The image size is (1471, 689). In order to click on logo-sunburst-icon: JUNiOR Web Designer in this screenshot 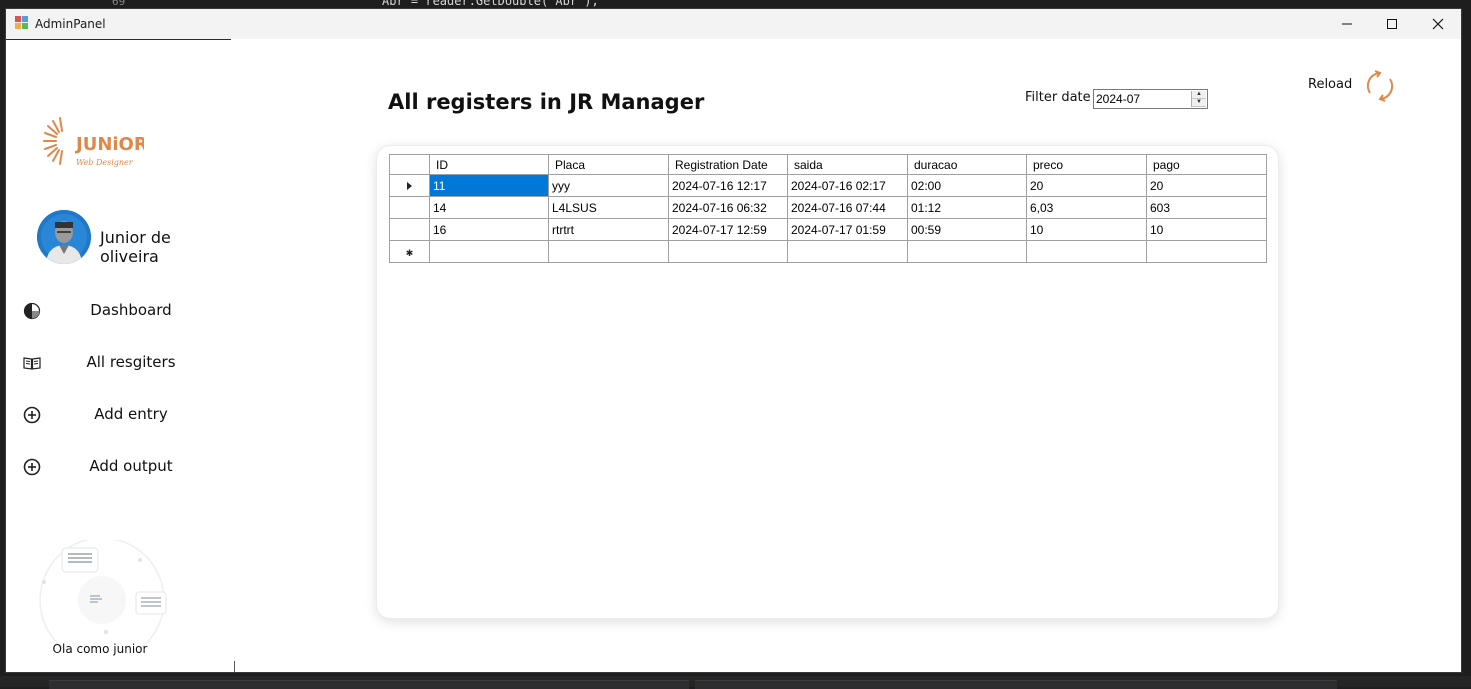, I will do `click(95, 142)`.